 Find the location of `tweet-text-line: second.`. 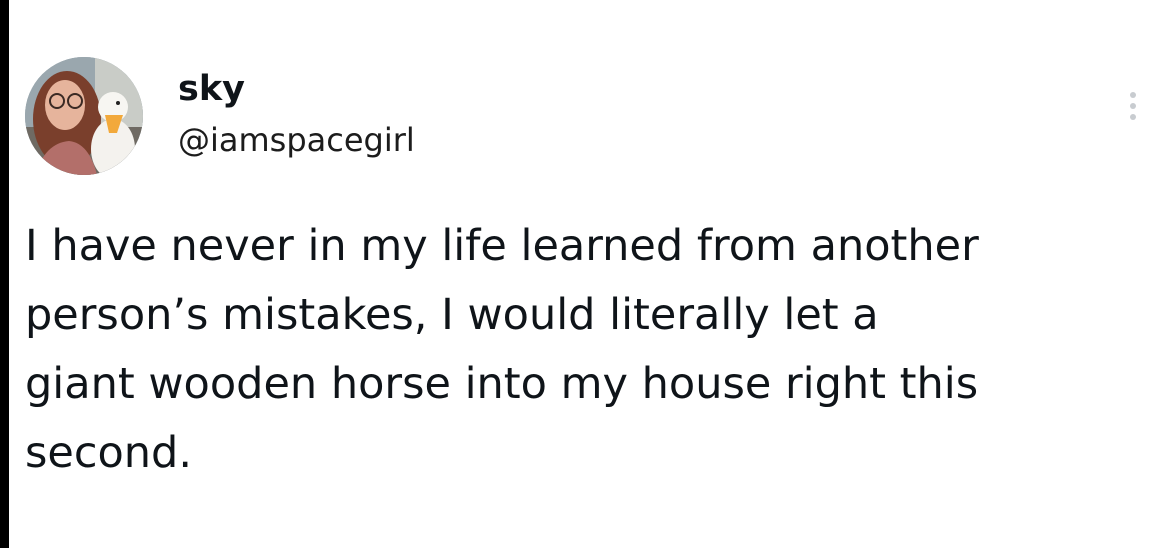

tweet-text-line: second. is located at coordinates (109, 453).